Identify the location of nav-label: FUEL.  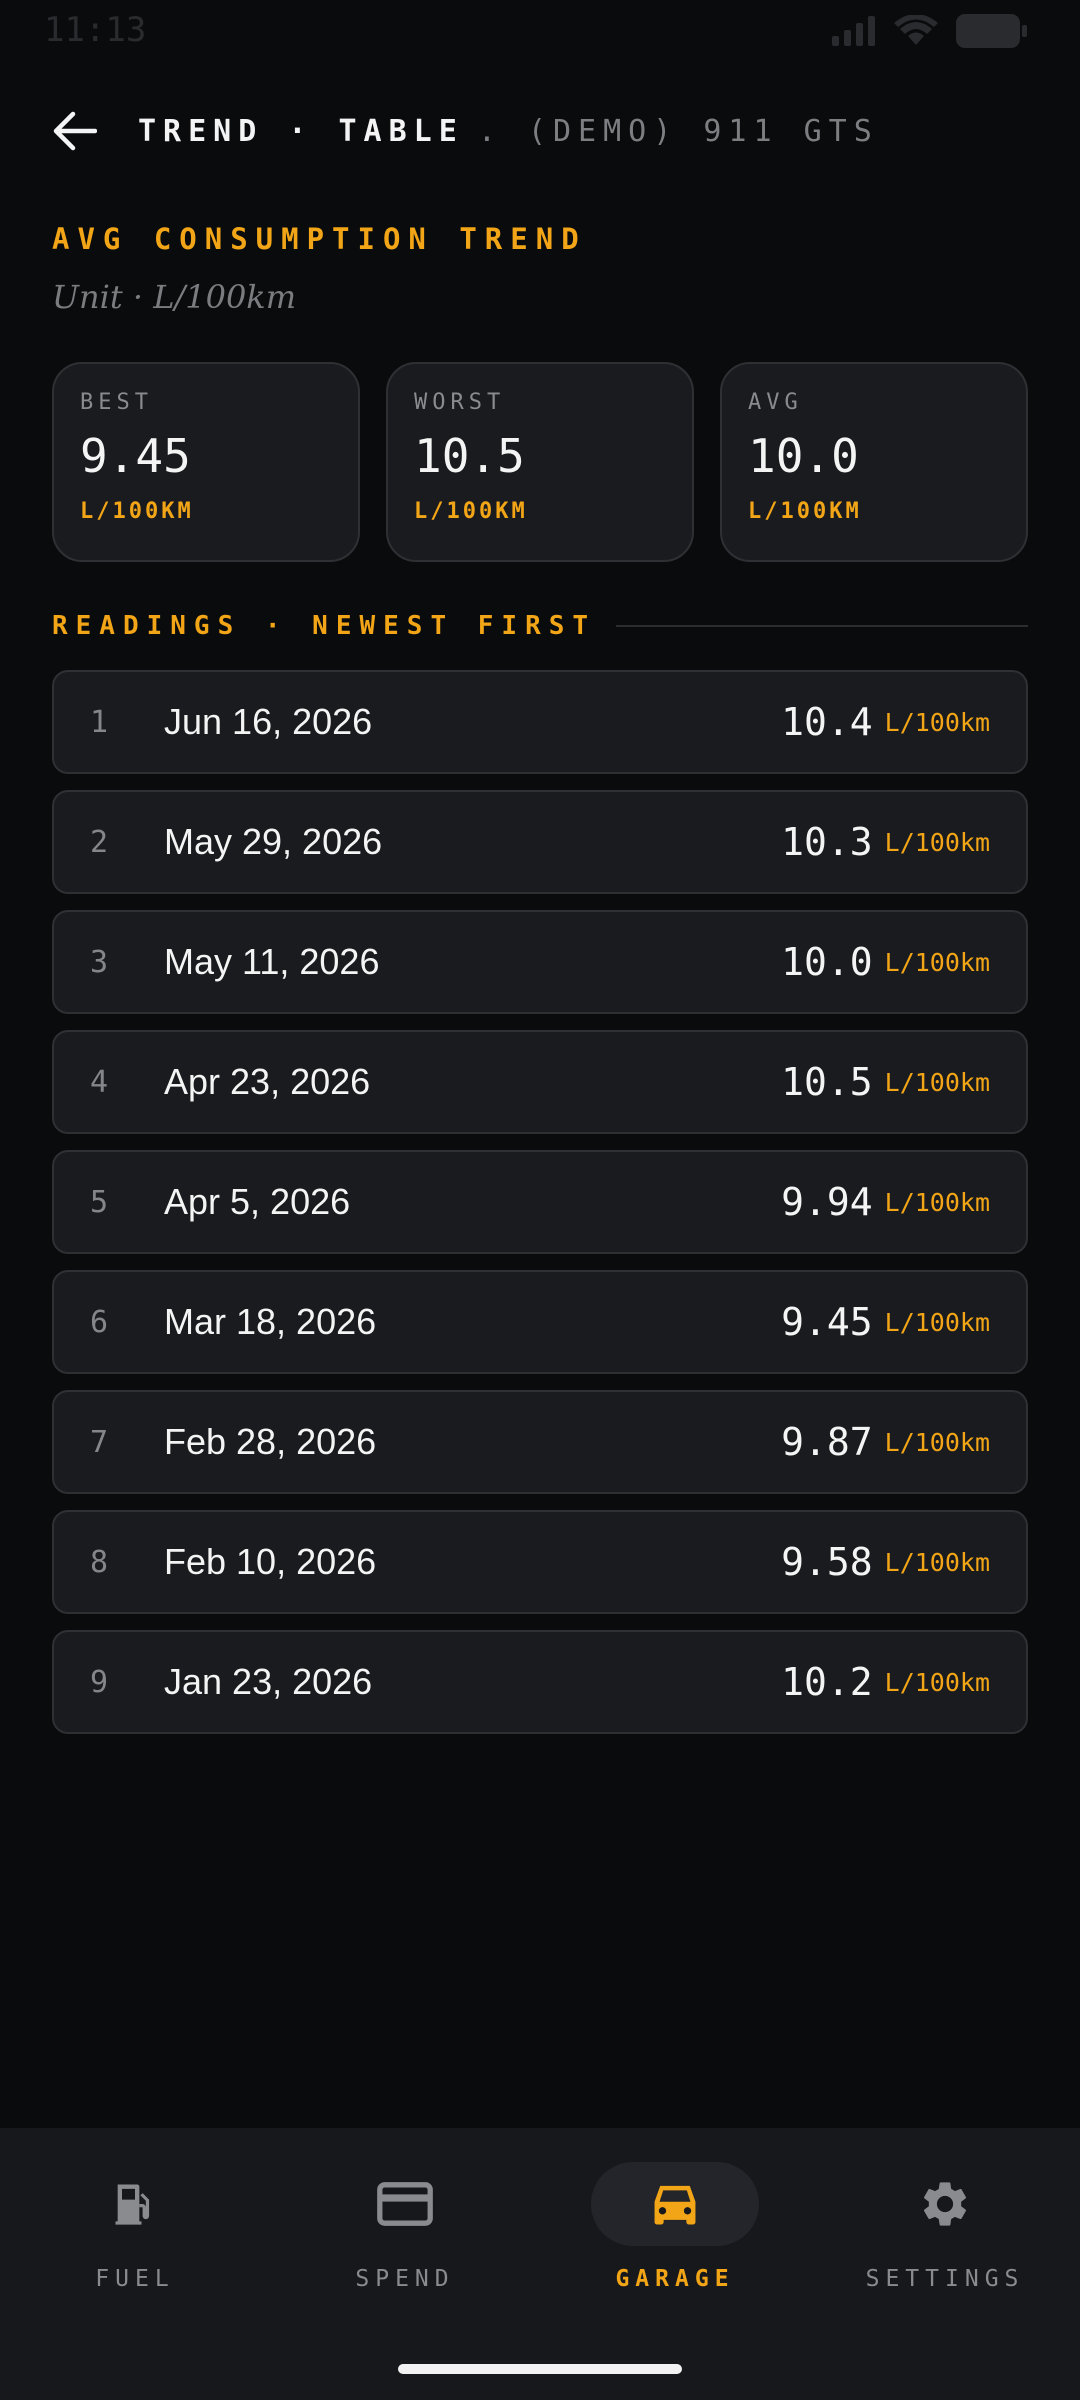
(135, 2279).